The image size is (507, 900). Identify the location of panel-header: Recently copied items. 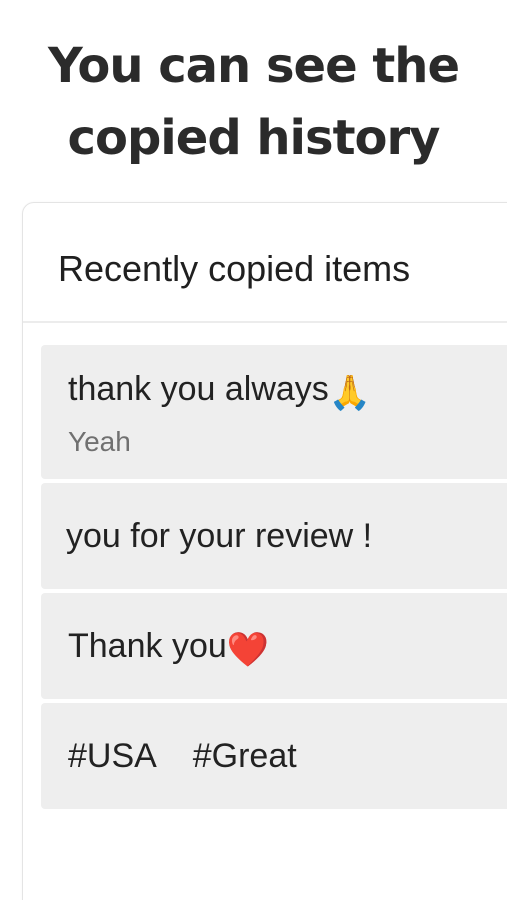
(265, 263).